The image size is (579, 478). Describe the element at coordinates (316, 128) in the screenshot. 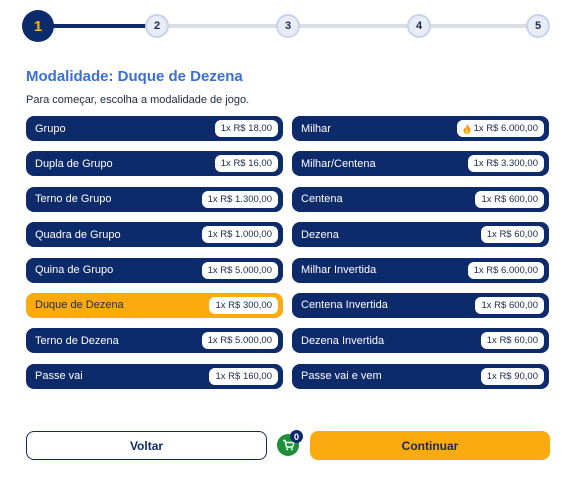

I see `option-label: Milhar` at that location.